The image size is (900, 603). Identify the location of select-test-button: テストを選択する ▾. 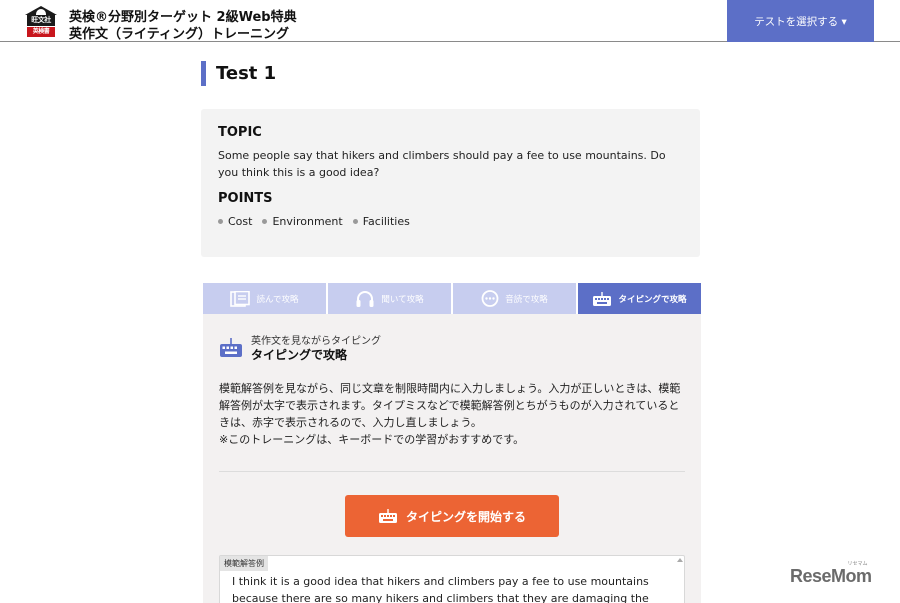
(800, 21).